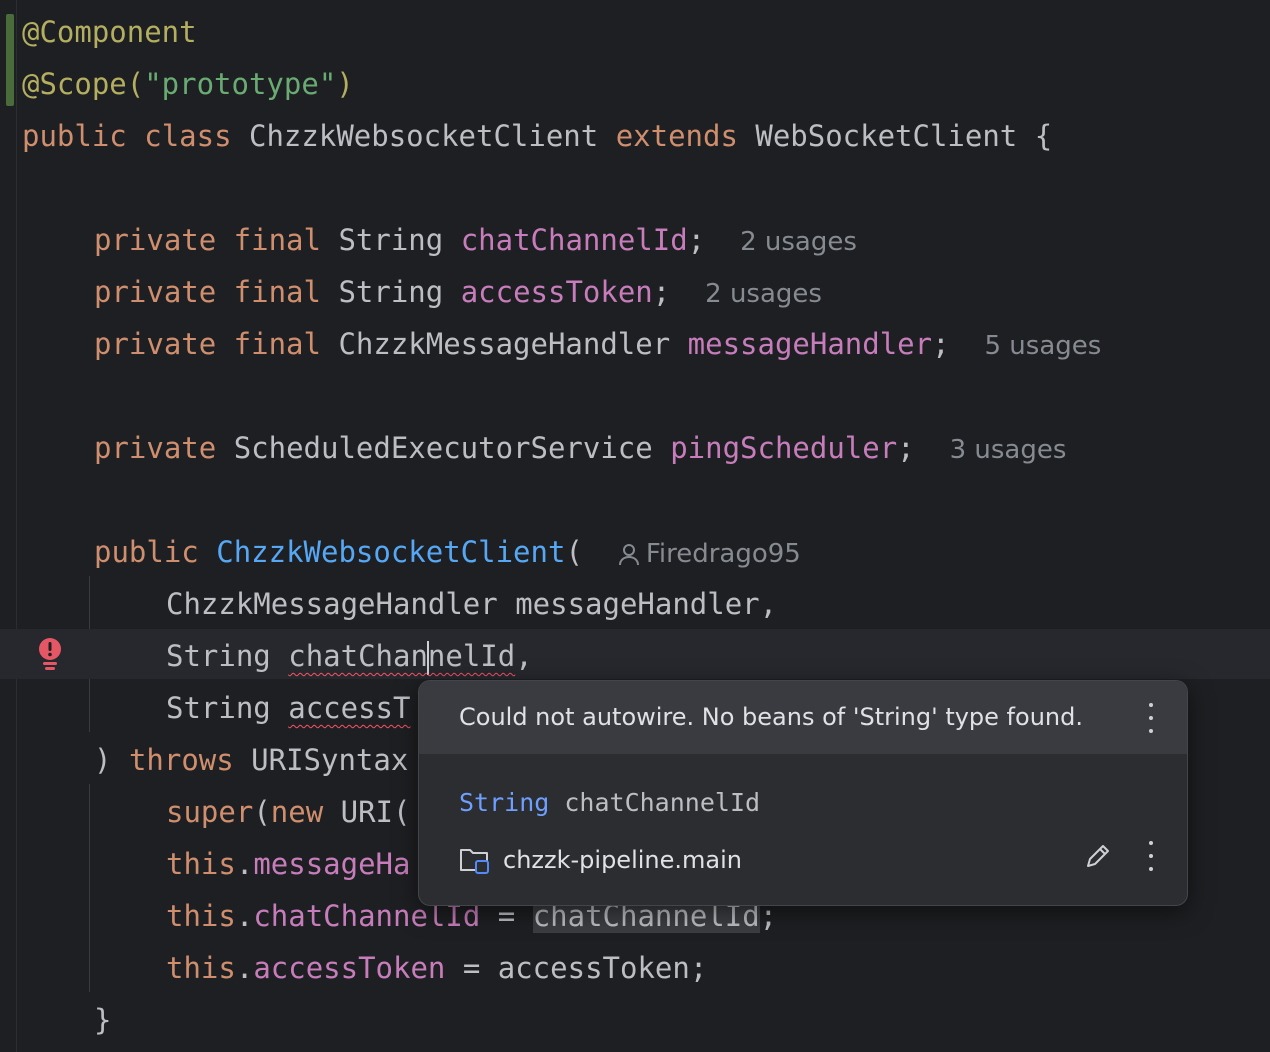  Describe the element at coordinates (723, 554) in the screenshot. I see `author-name: Firedrago95` at that location.